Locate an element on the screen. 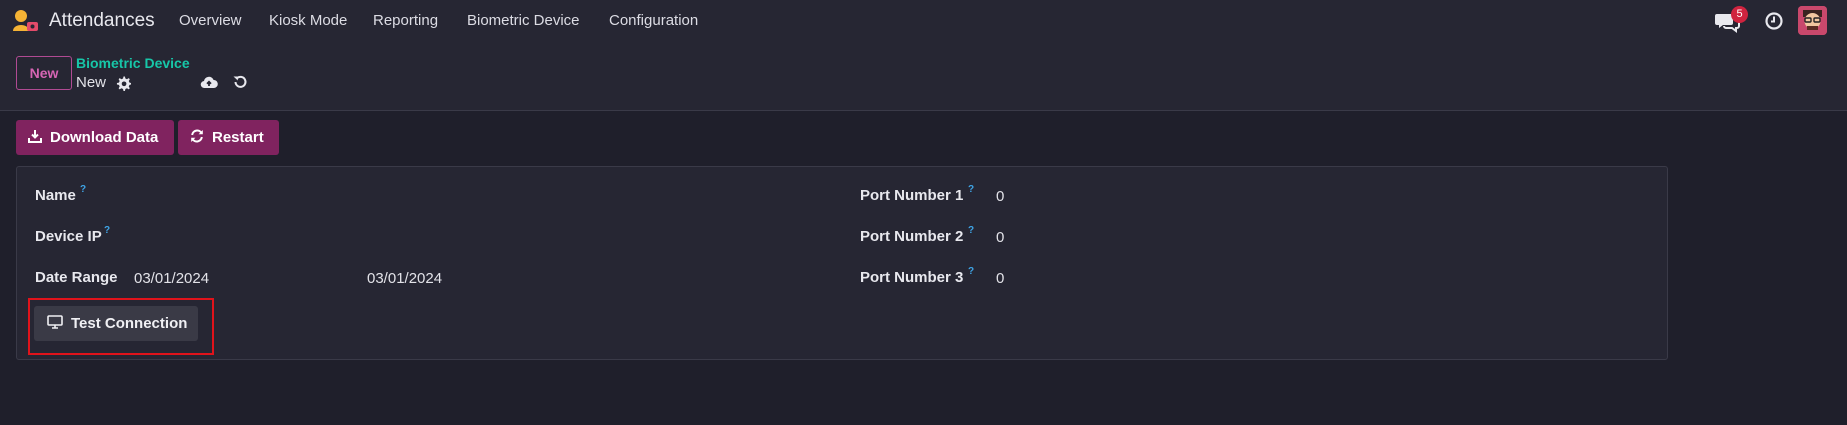 This screenshot has width=1847, height=425. menu-kiosk-mode: Kiosk Mode is located at coordinates (308, 20).